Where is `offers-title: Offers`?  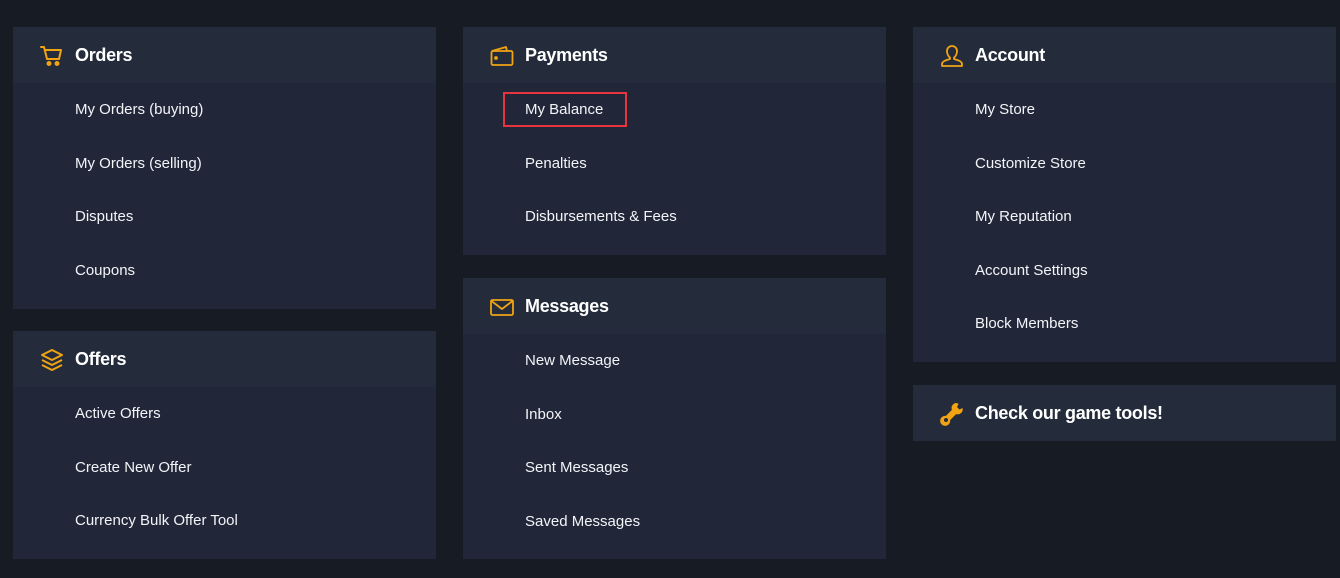 offers-title: Offers is located at coordinates (101, 358).